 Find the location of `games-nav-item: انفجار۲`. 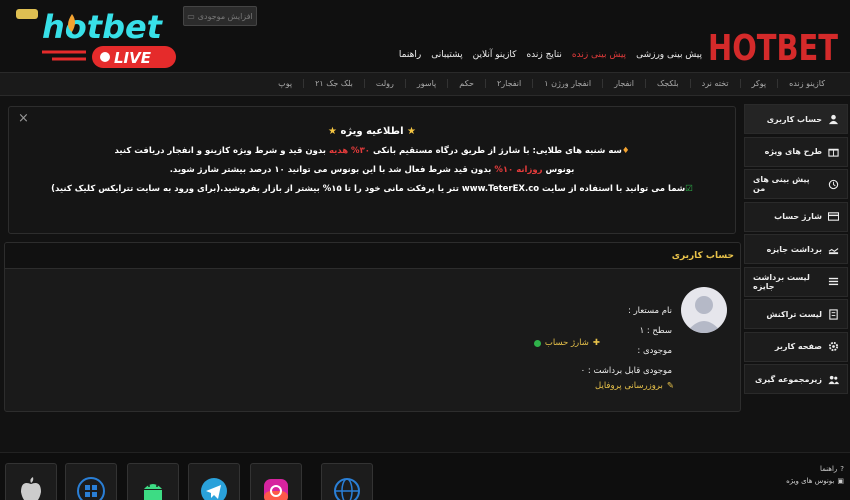

games-nav-item: انفجار۲ is located at coordinates (508, 83).